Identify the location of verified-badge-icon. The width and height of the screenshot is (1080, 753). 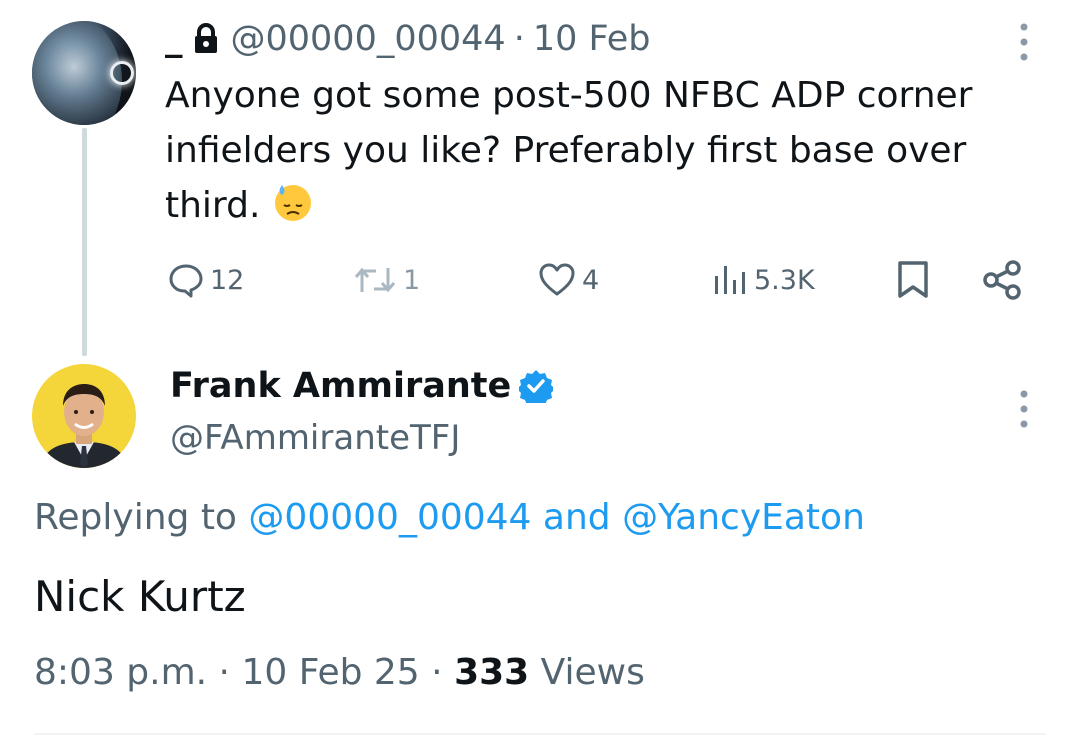
(536, 386).